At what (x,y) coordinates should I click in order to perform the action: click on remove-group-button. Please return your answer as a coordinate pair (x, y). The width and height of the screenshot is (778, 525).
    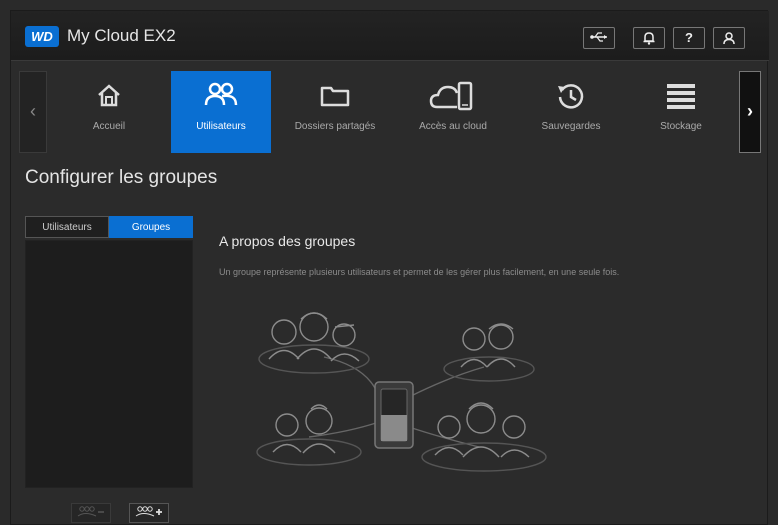
    Looking at the image, I should click on (91, 513).